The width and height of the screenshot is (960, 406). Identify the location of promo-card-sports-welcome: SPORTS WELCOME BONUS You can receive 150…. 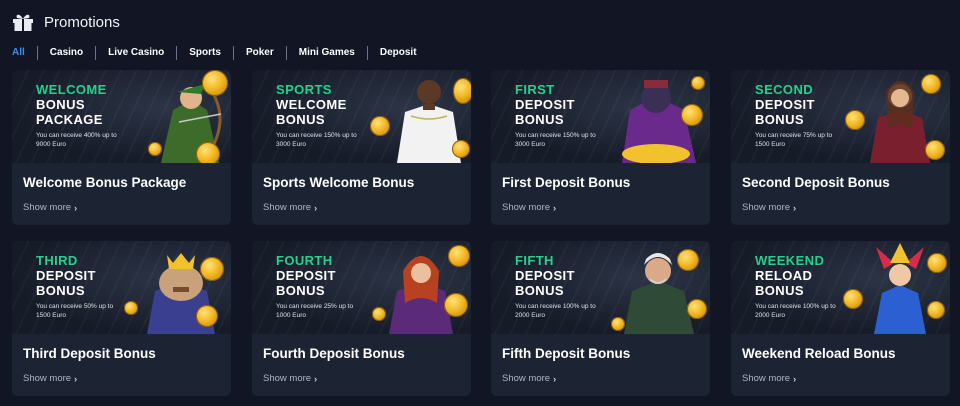
(361, 147).